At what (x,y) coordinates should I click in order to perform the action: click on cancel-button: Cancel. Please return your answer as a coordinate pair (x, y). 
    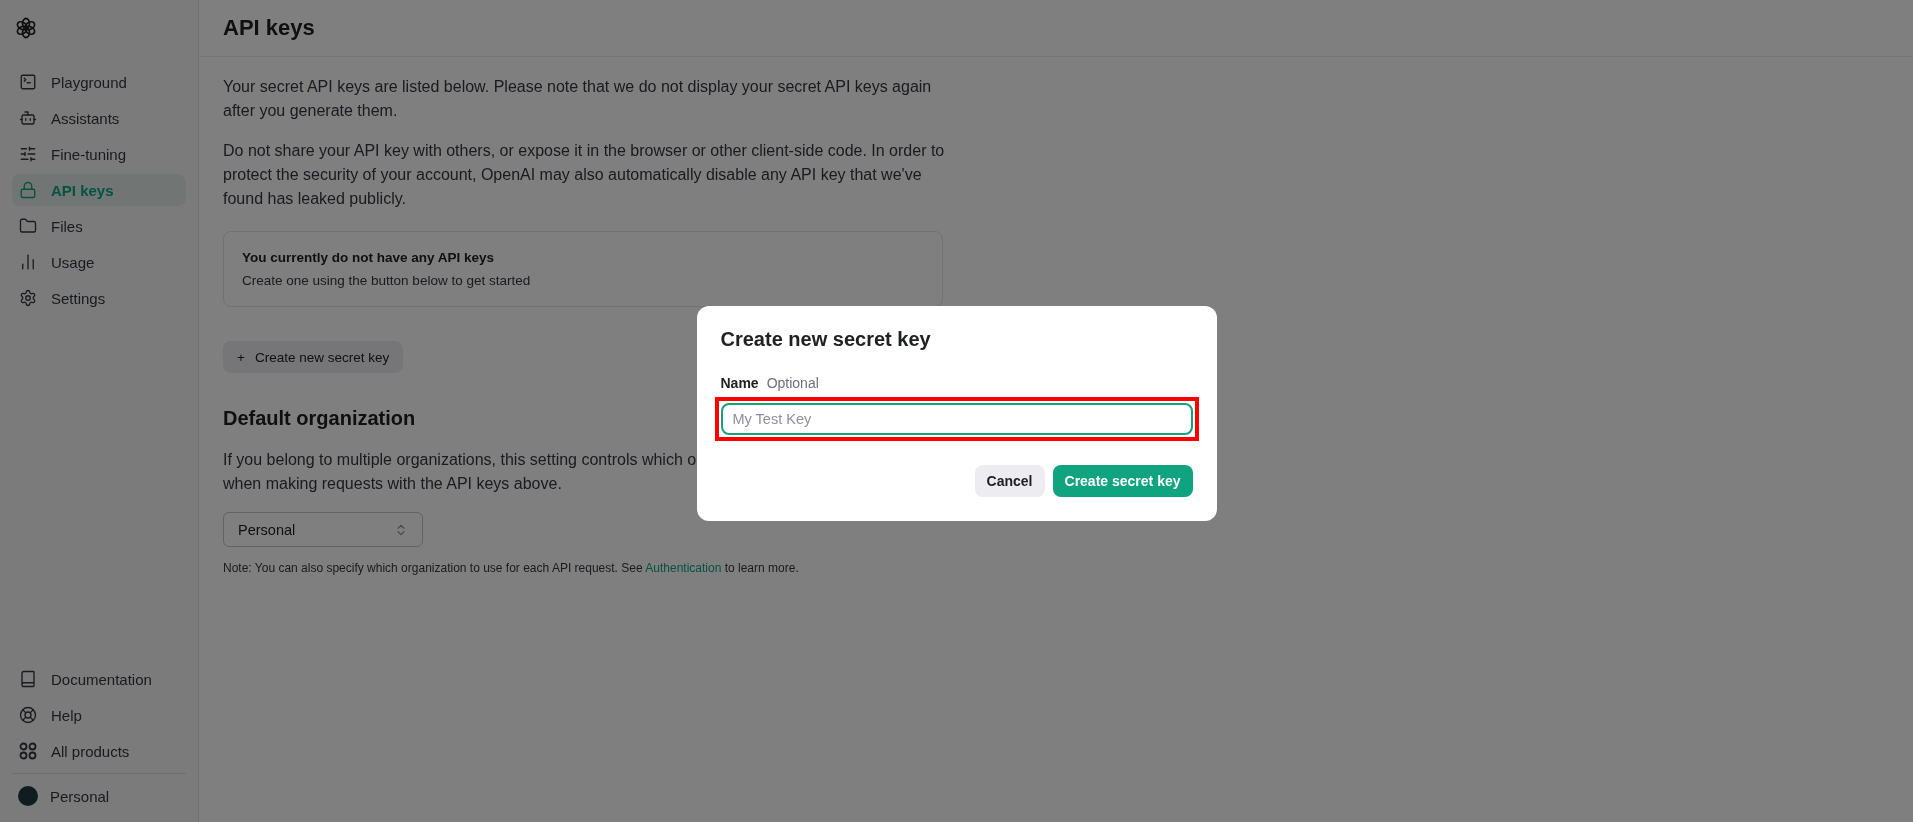
    Looking at the image, I should click on (1009, 480).